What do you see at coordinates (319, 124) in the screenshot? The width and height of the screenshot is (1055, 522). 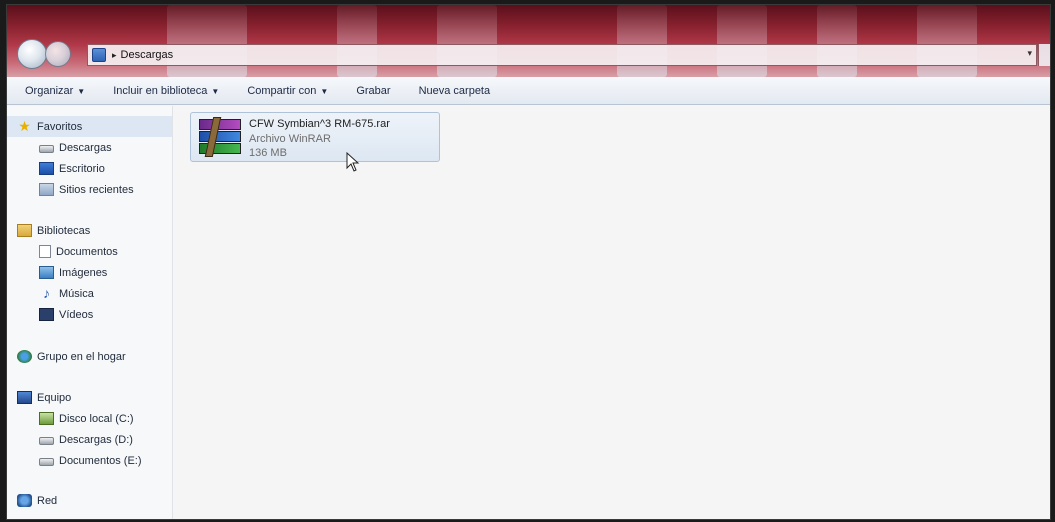 I see `file-name: CFW Symbian^3 RM-675.rar` at bounding box center [319, 124].